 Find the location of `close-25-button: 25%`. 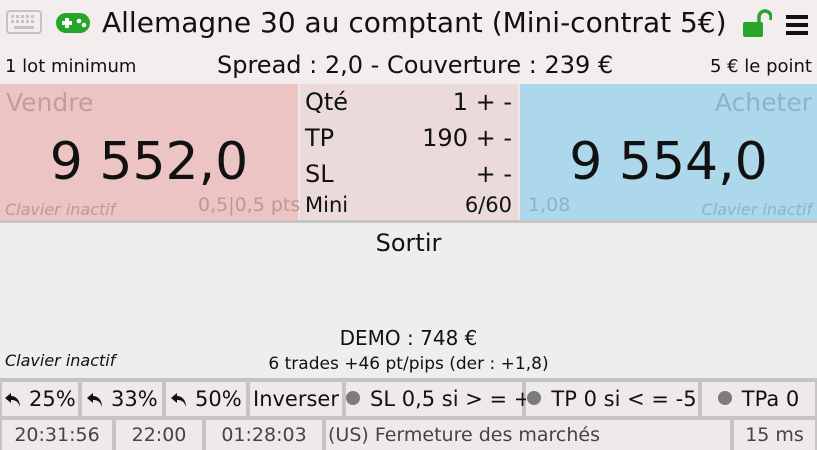

close-25-button: 25% is located at coordinates (40, 399).